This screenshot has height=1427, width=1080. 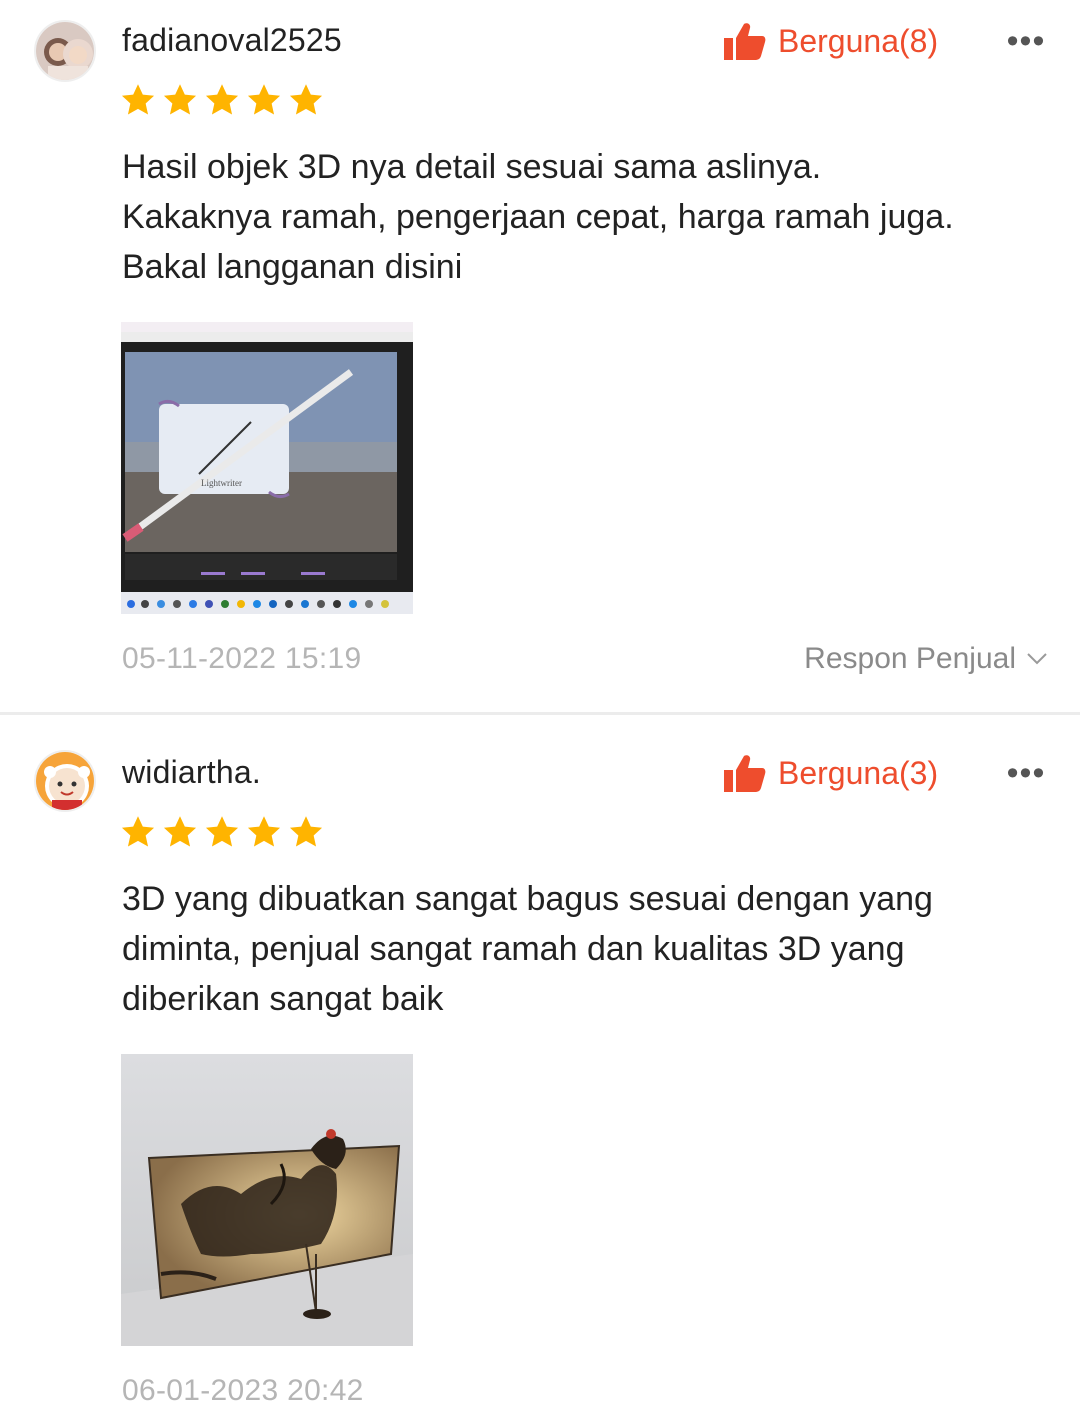 I want to click on helpful-button: Berguna(8), so click(x=831, y=41).